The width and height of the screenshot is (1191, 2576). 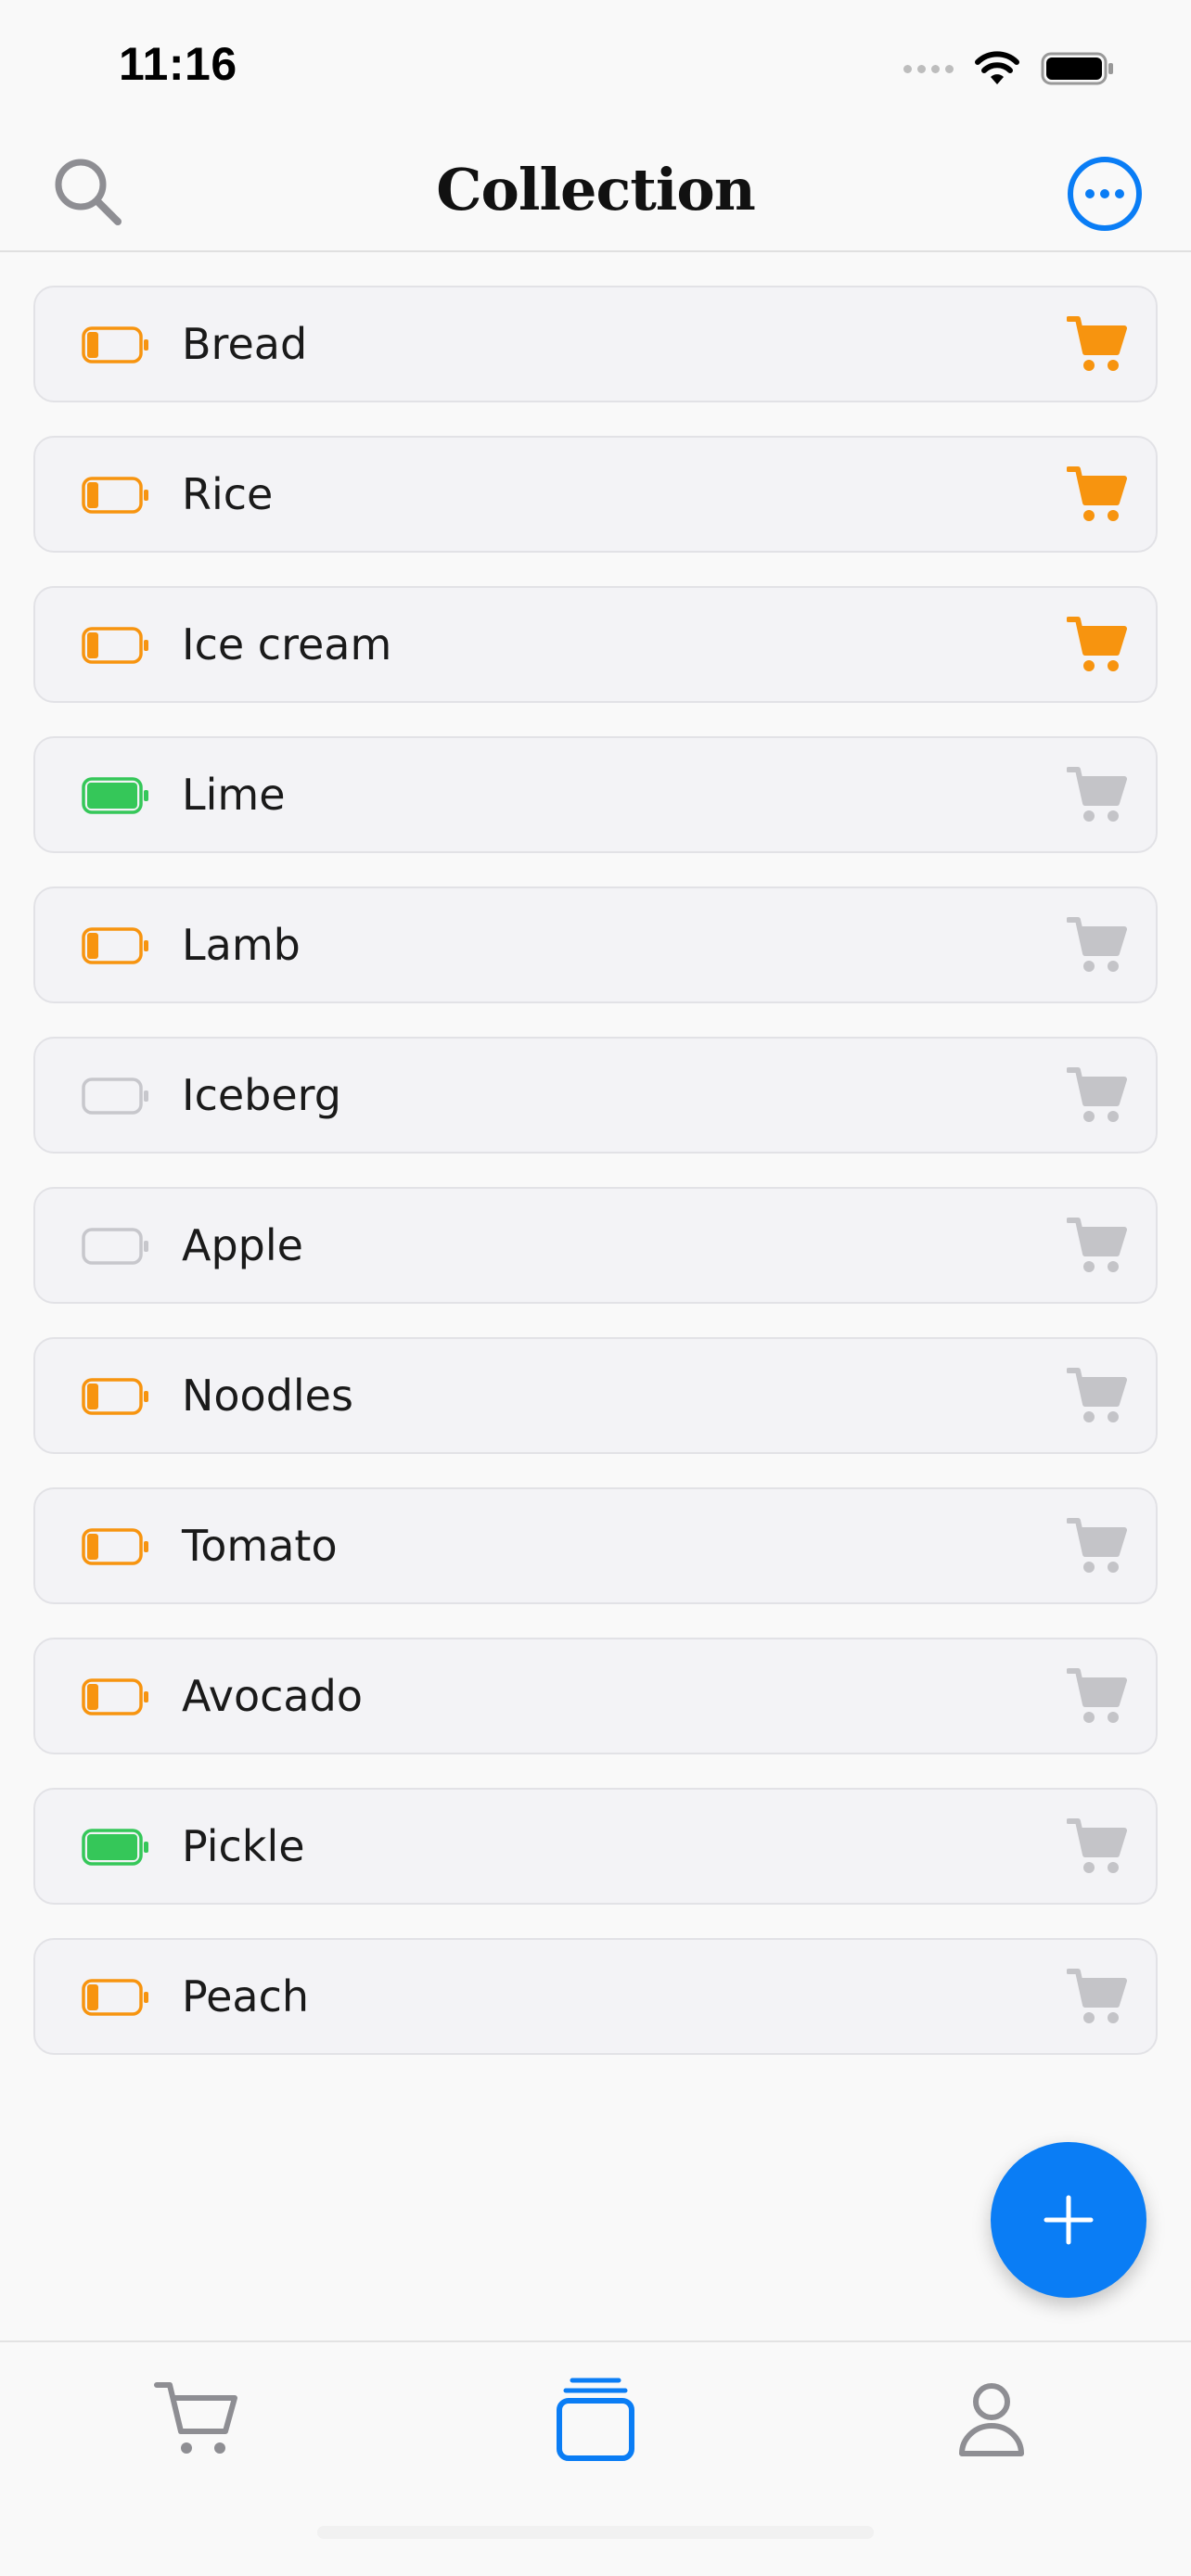 What do you see at coordinates (595, 944) in the screenshot?
I see `list-item: Lamb` at bounding box center [595, 944].